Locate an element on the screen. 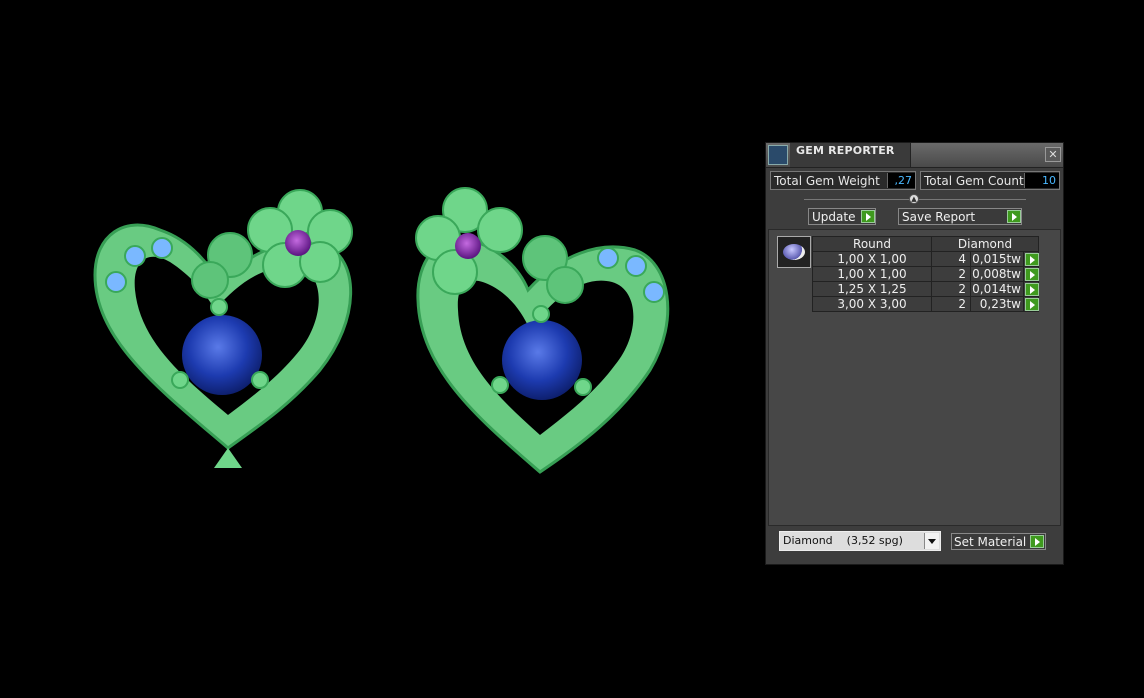 The height and width of the screenshot is (698, 1144). material-select: Diamond (3,52 spg) is located at coordinates (860, 541).